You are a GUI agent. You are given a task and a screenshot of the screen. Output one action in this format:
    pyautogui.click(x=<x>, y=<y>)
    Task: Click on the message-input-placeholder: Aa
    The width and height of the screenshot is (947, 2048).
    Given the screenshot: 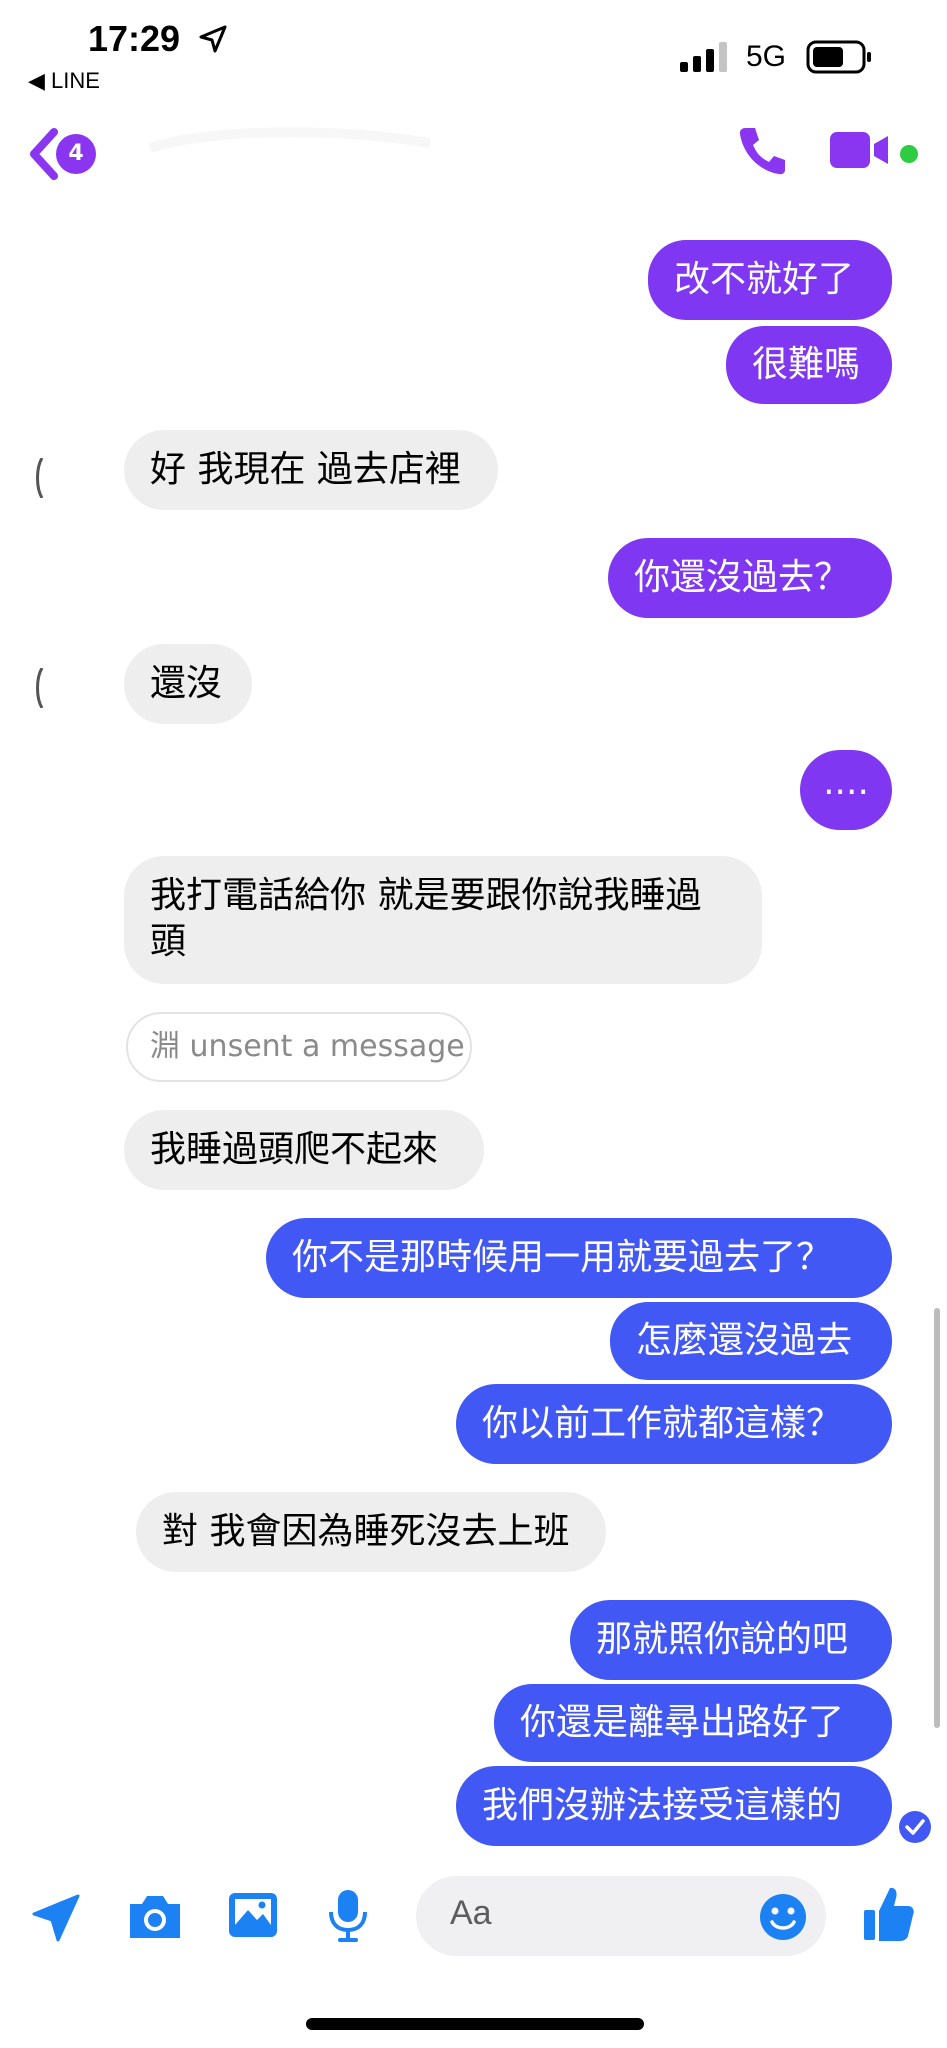 What is the action you would take?
    pyautogui.click(x=471, y=1913)
    